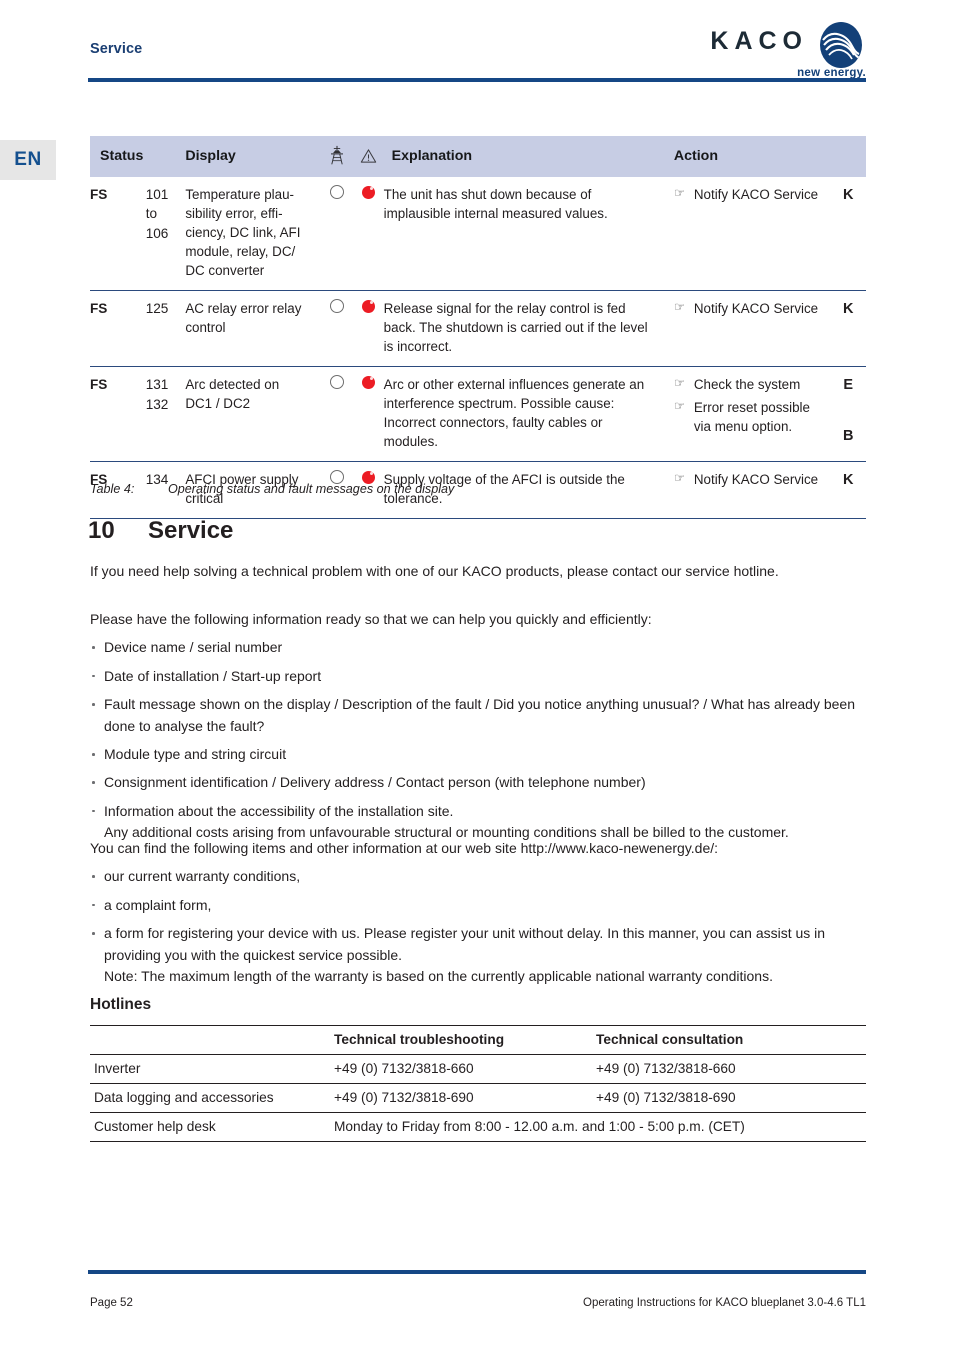 Image resolution: width=954 pixels, height=1350 pixels. What do you see at coordinates (243, 233) in the screenshot?
I see `cell-display-line: ciency, DC link, AFI` at bounding box center [243, 233].